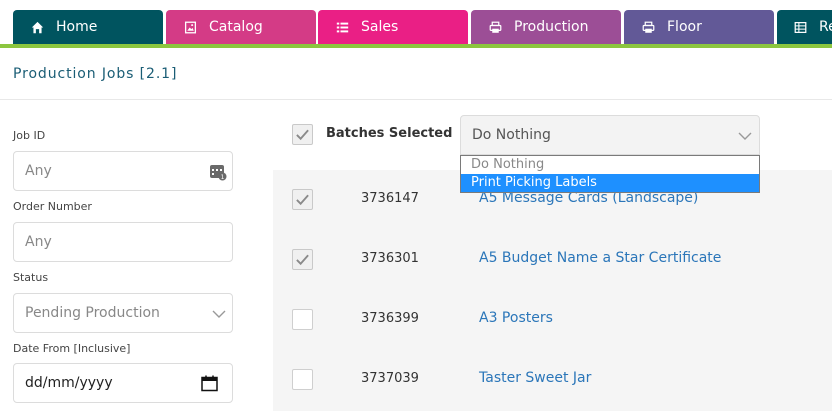  Describe the element at coordinates (511, 135) in the screenshot. I see `batch-action-value: Do Nothing` at that location.